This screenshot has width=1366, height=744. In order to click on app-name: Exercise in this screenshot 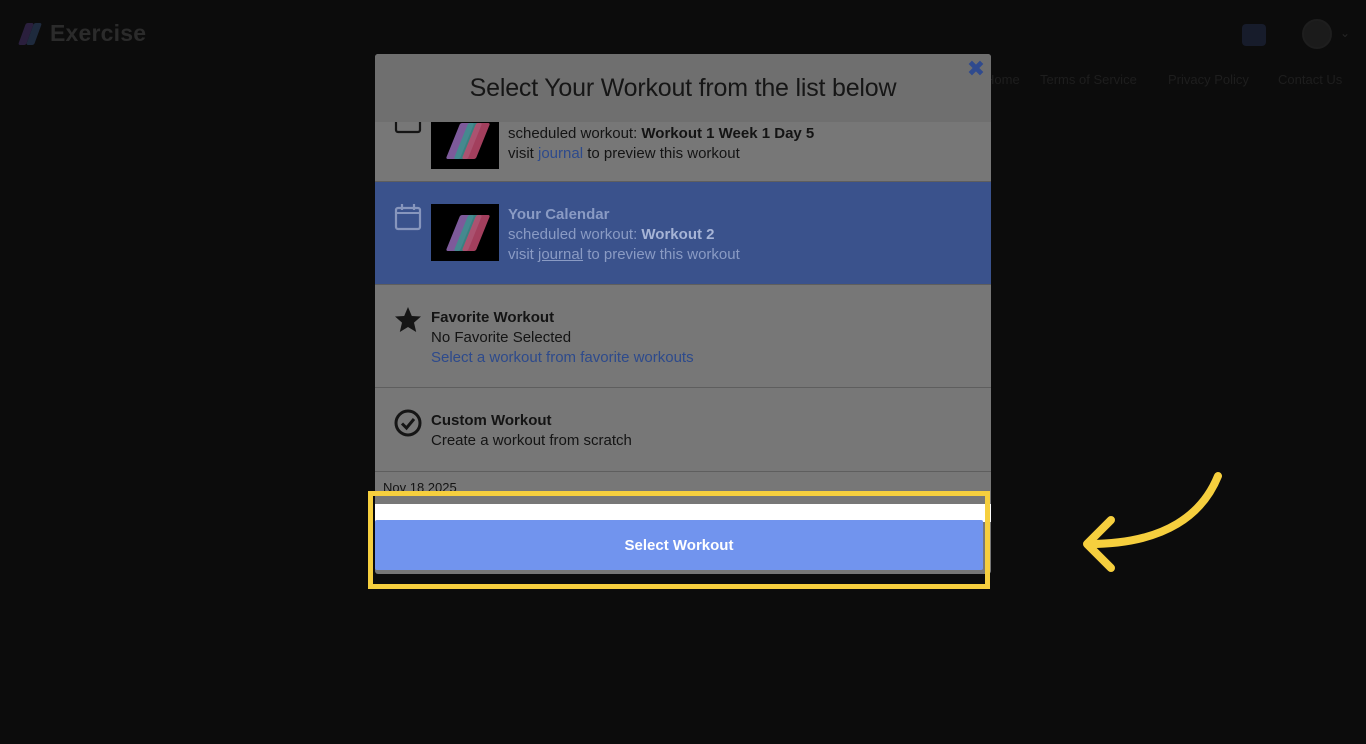, I will do `click(98, 33)`.